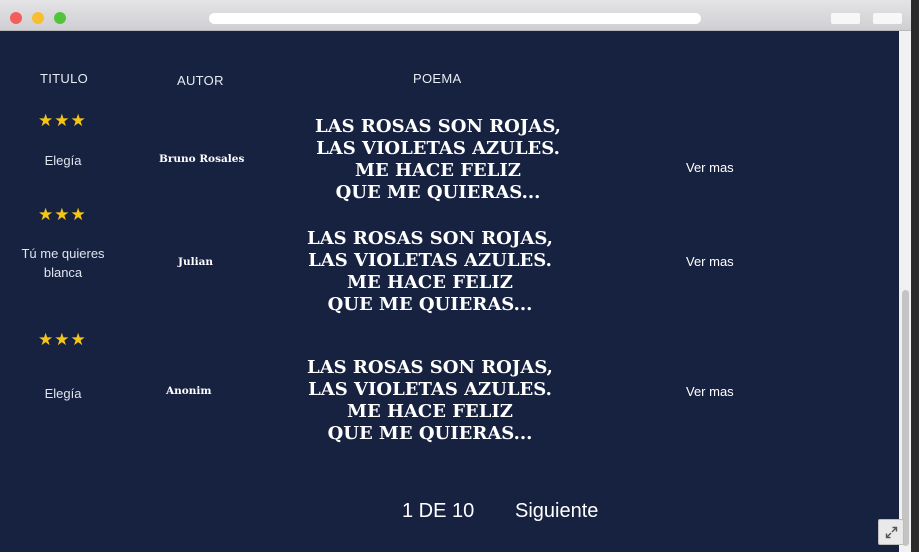 This screenshot has width=919, height=552. What do you see at coordinates (16, 18) in the screenshot?
I see `close-window-button` at bounding box center [16, 18].